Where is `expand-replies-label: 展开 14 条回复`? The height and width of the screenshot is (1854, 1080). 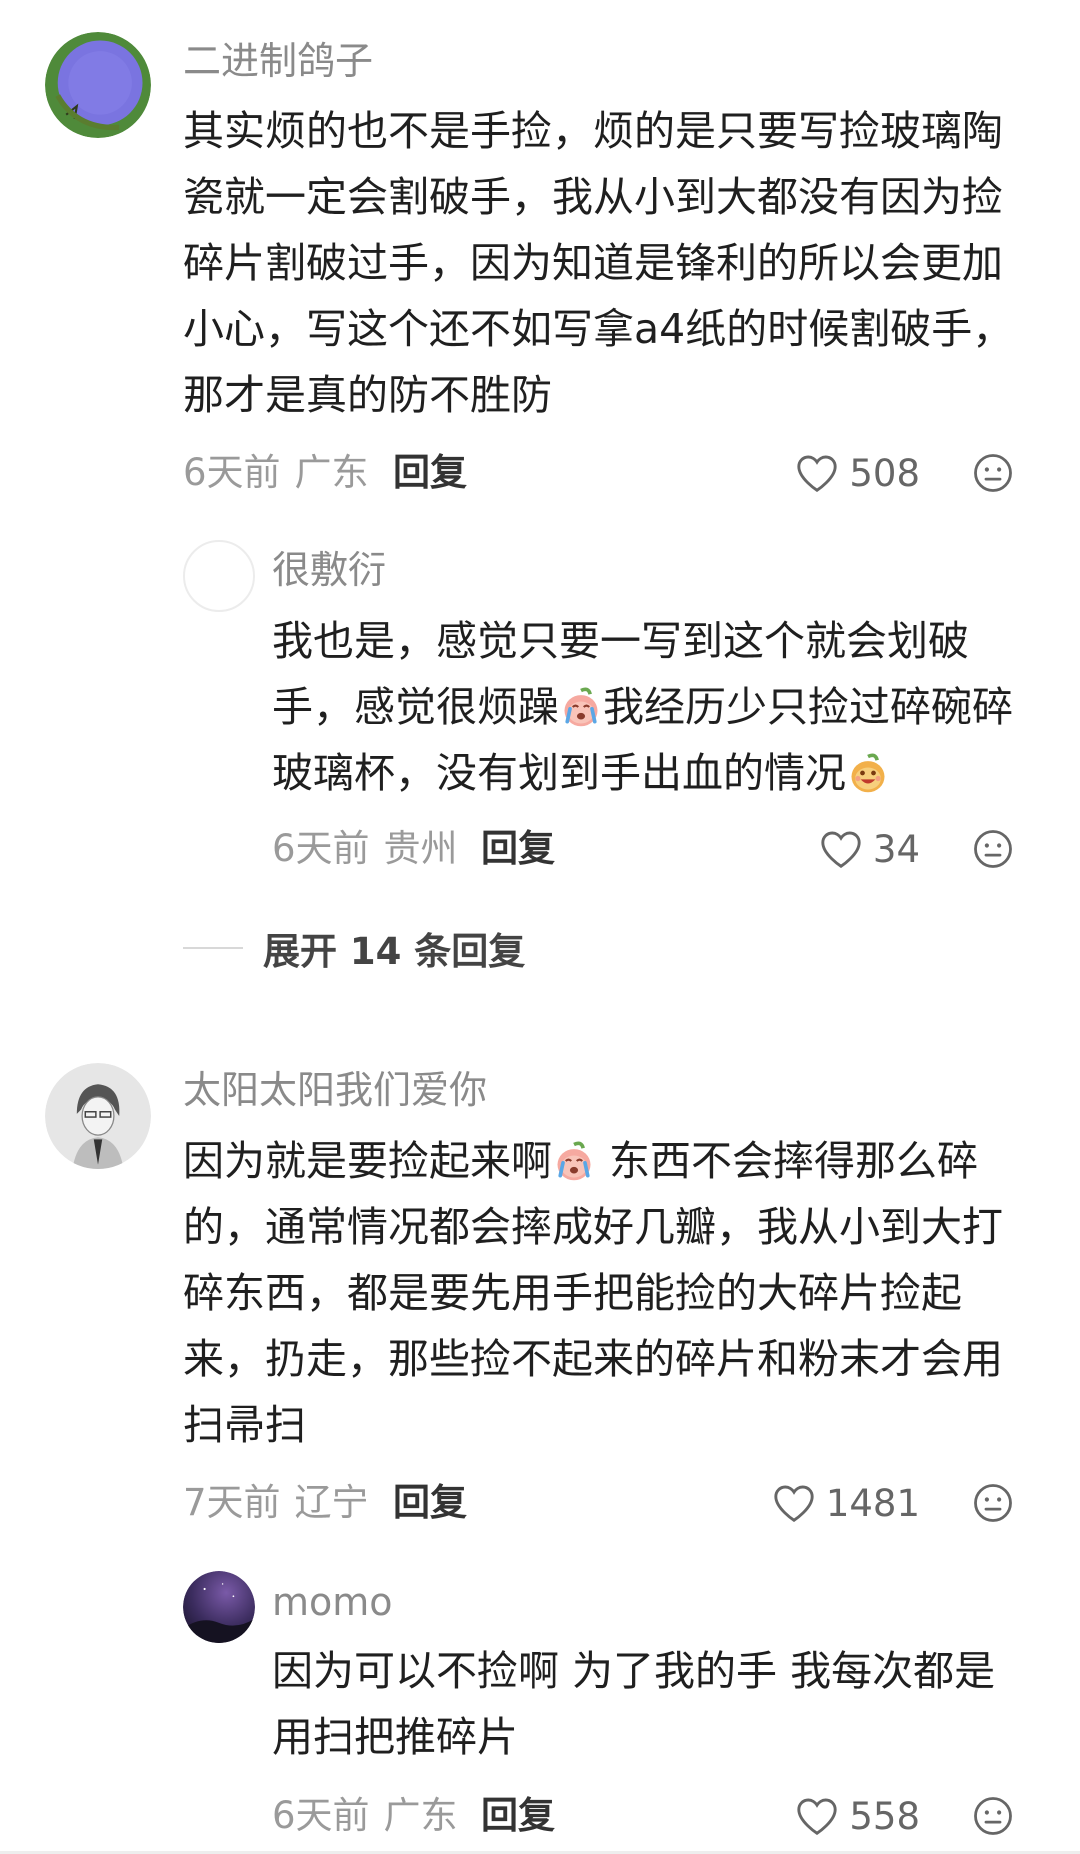
expand-replies-label: 展开 14 条回复 is located at coordinates (394, 951).